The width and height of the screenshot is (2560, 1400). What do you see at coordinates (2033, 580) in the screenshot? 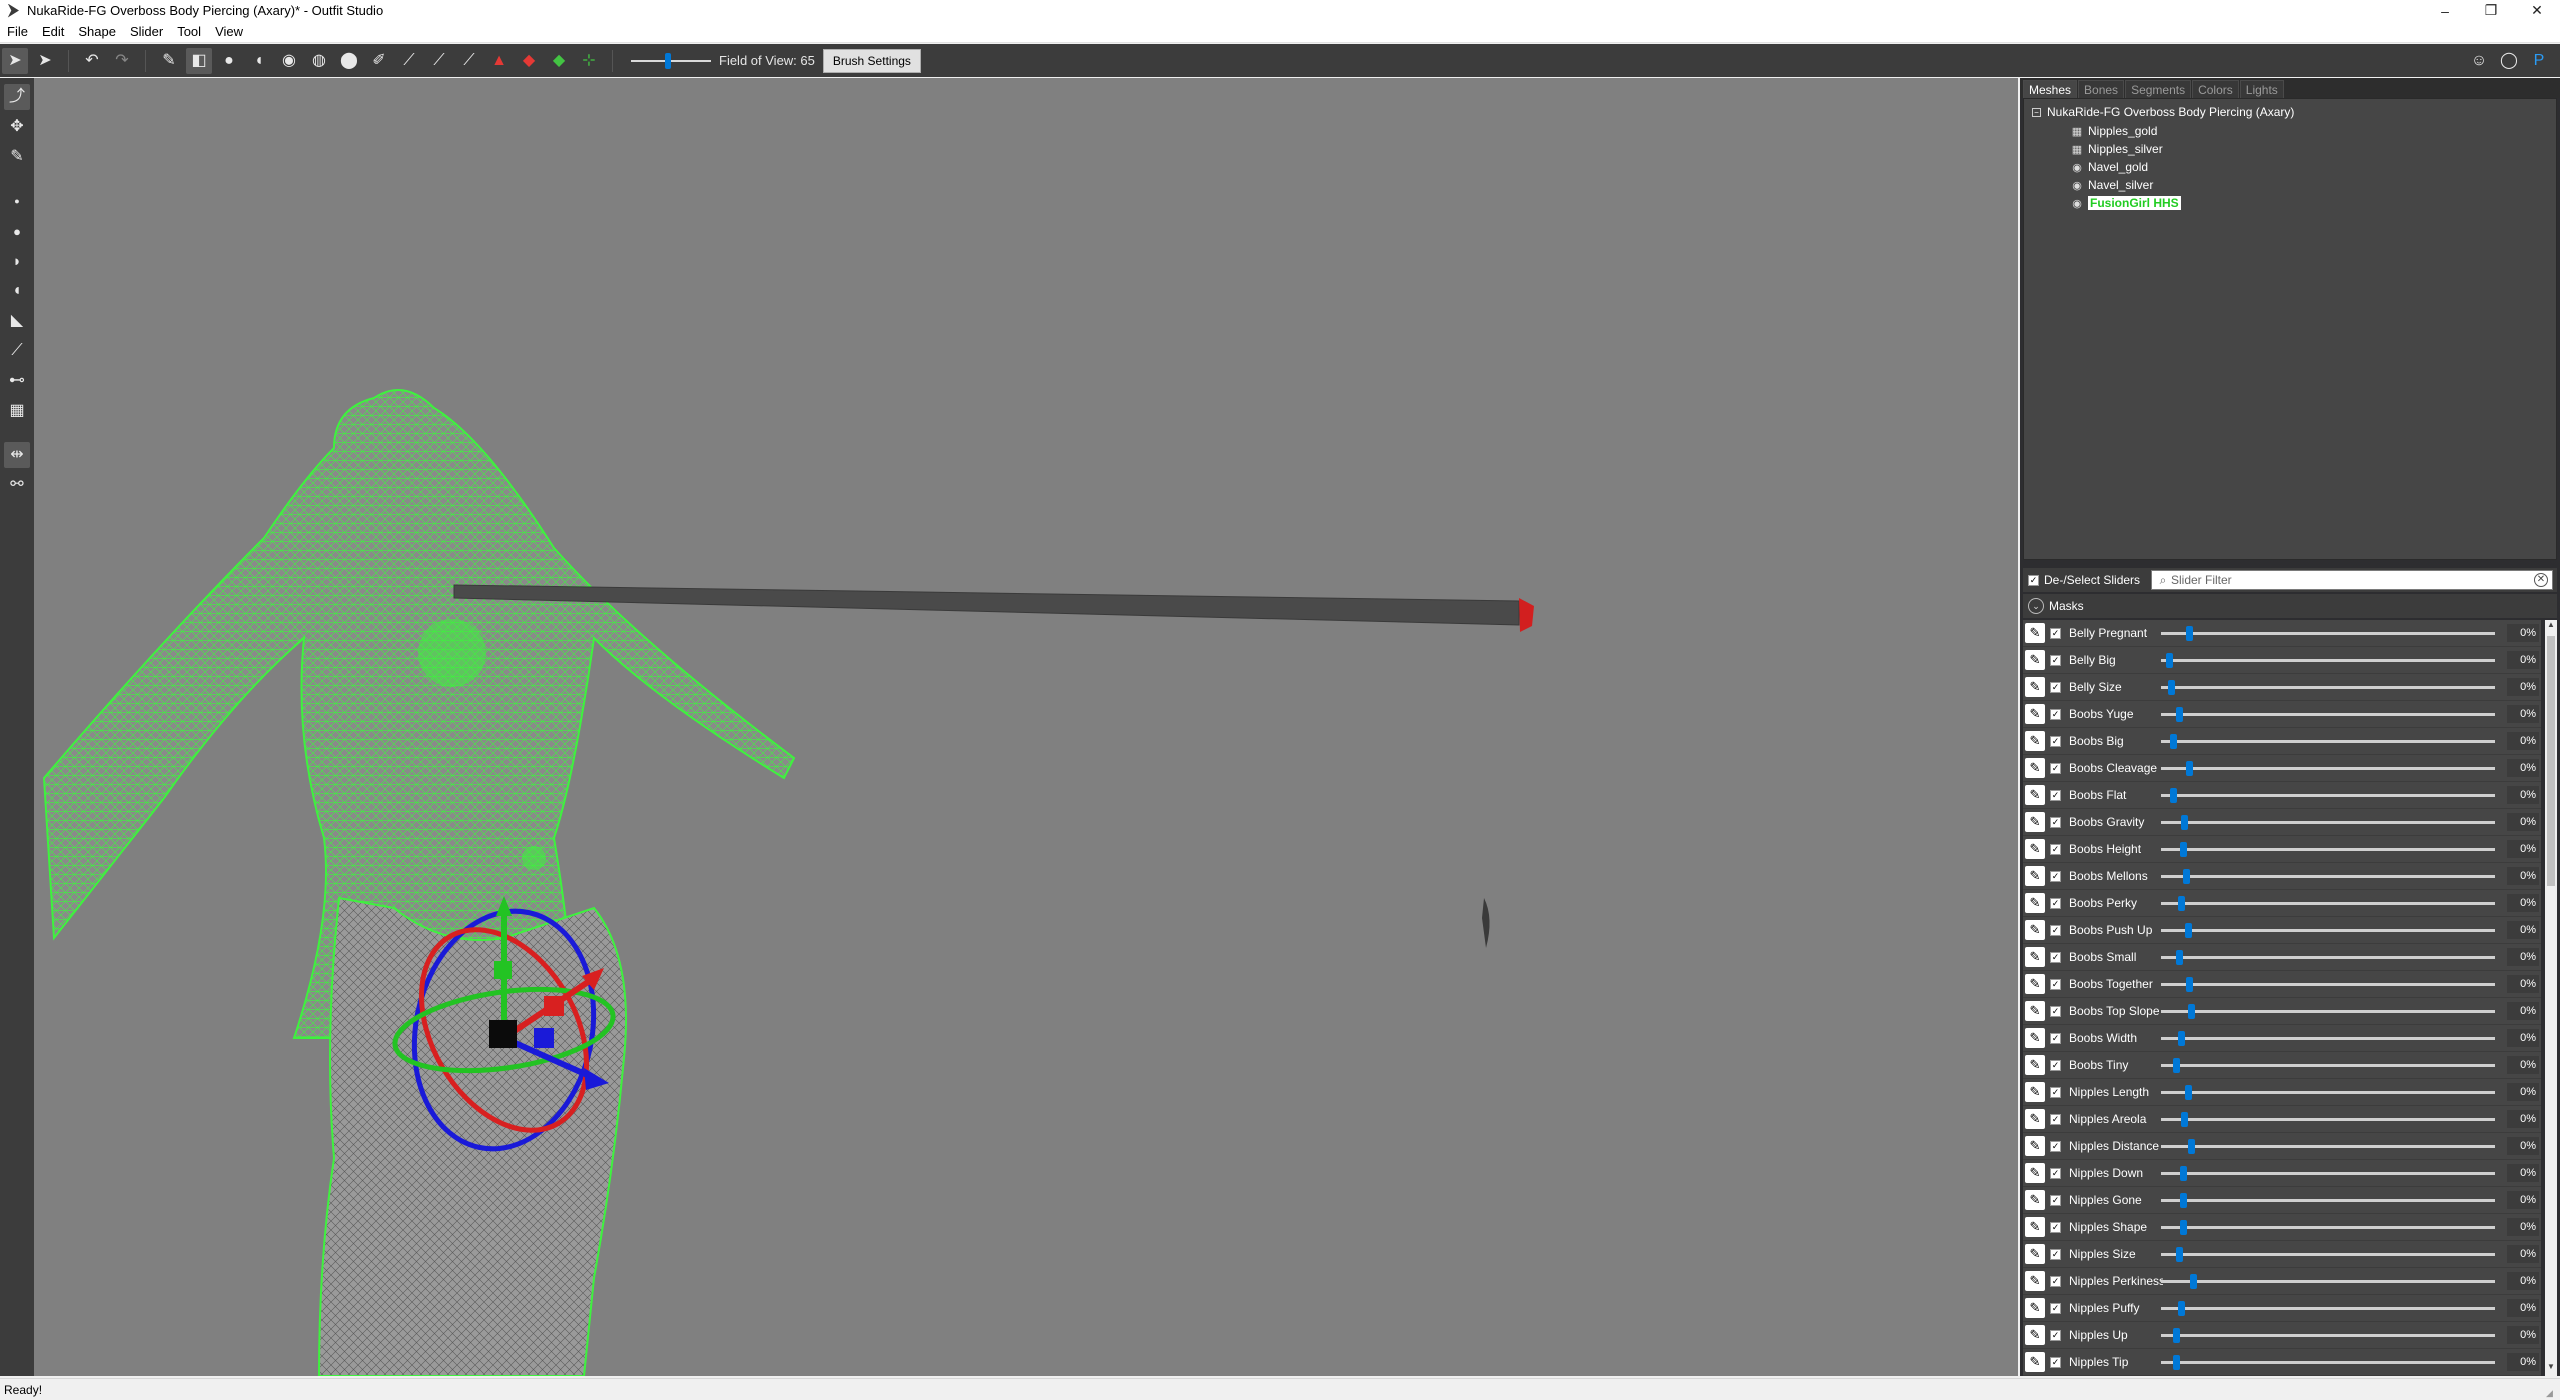
I see `checkbox: ✓` at bounding box center [2033, 580].